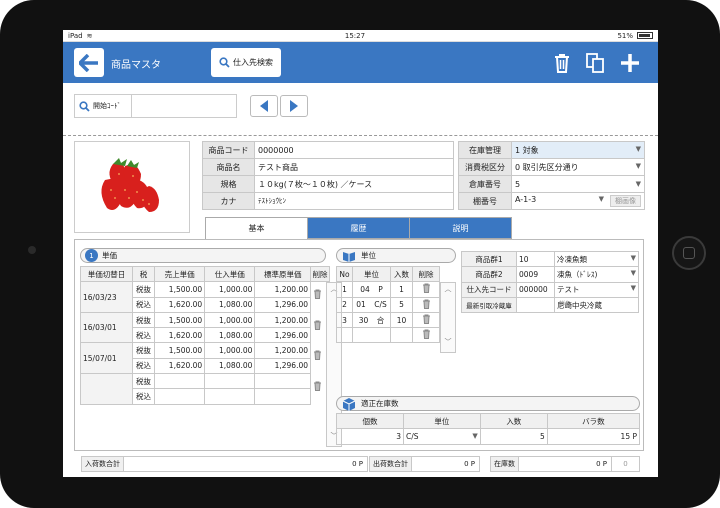 Image resolution: width=720 pixels, height=508 pixels. Describe the element at coordinates (535, 259) in the screenshot. I see `group-code: 10` at that location.